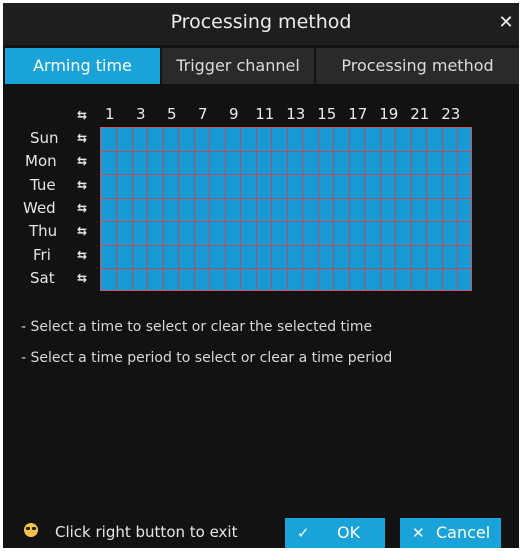 This screenshot has width=521, height=551. Describe the element at coordinates (463, 532) in the screenshot. I see `cancel-label: Cancel` at that location.